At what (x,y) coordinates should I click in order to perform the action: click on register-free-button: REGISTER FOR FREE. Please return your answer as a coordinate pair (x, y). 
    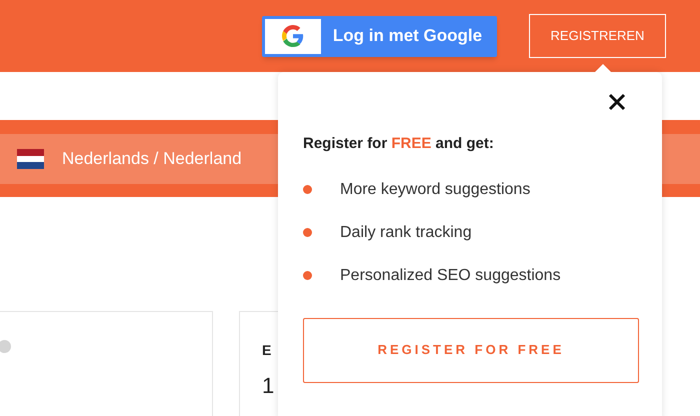
    Looking at the image, I should click on (471, 350).